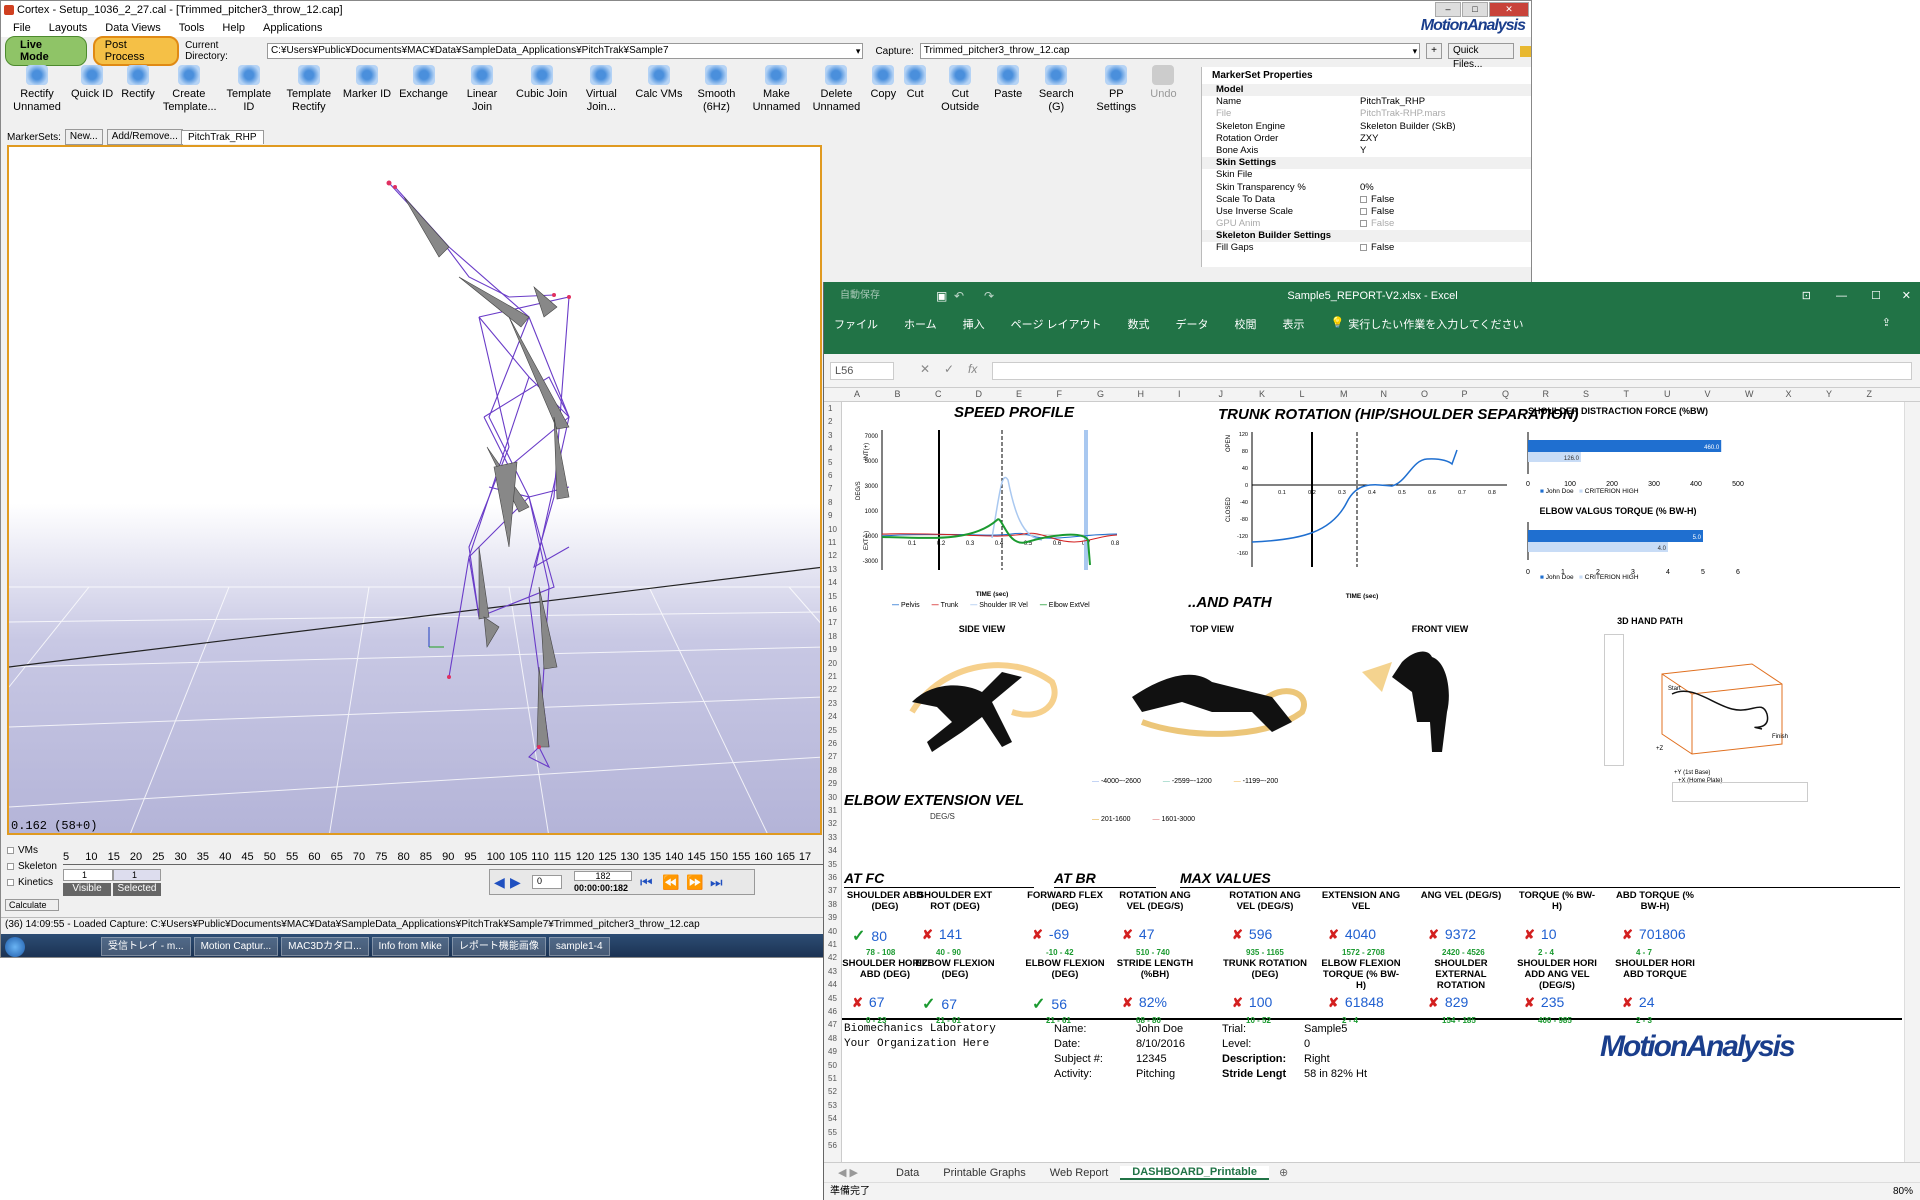 The height and width of the screenshot is (1200, 1920). Describe the element at coordinates (68, 28) in the screenshot. I see `menu-layouts: Layouts` at that location.